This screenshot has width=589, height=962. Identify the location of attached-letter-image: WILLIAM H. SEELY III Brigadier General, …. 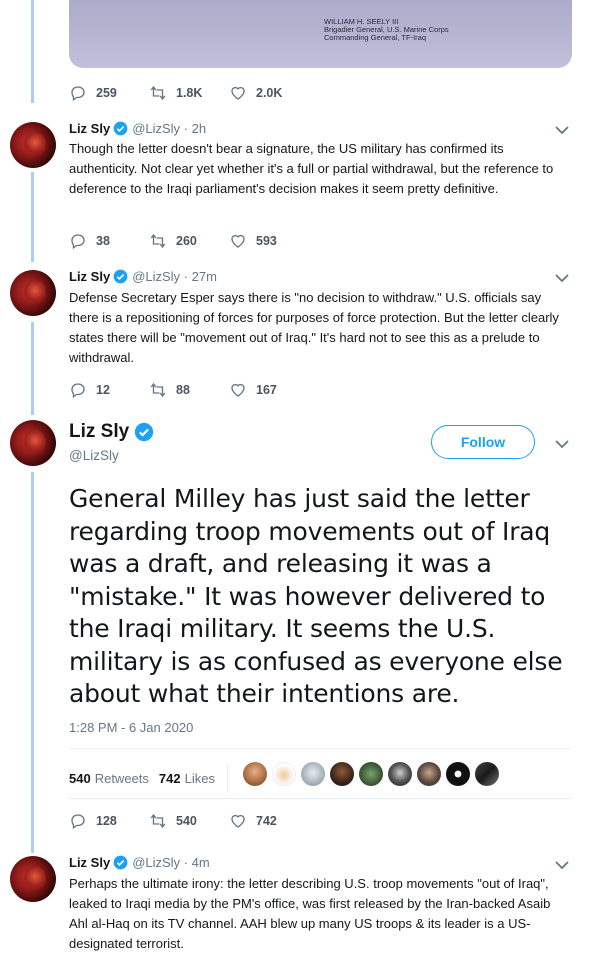
(320, 34).